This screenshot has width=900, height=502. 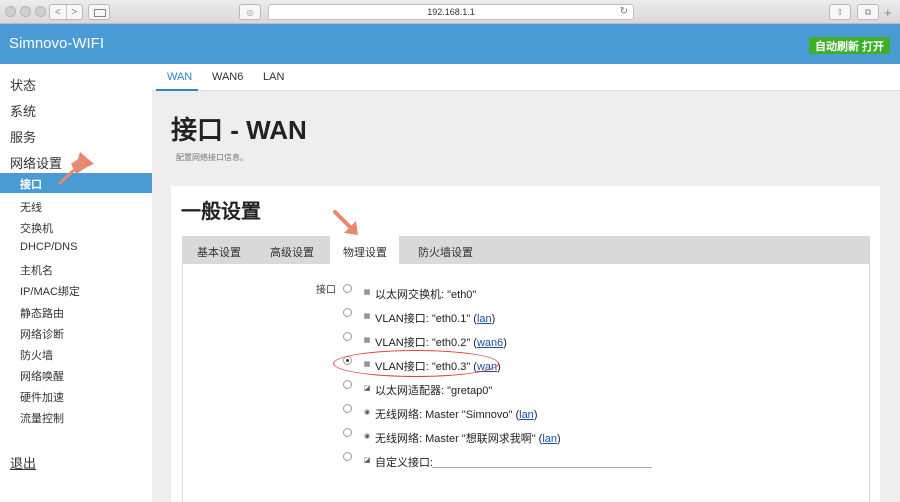 I want to click on address-bar: 192.168.1.1 ↻, so click(x=451, y=12).